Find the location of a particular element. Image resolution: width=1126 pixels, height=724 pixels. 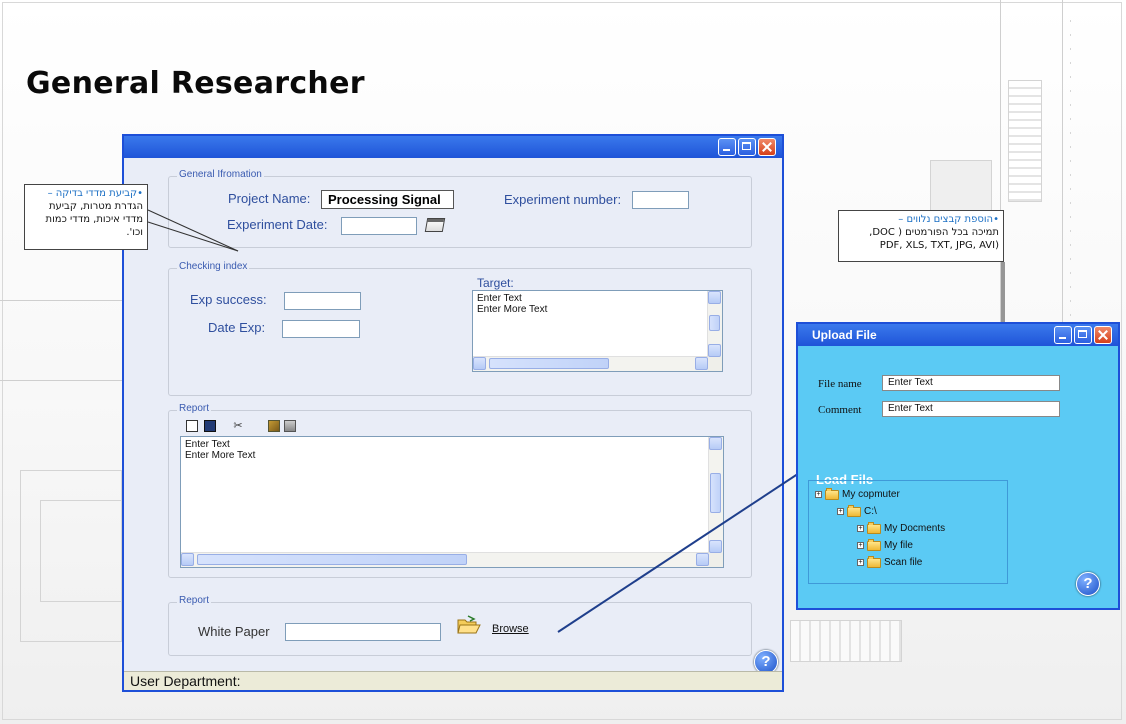

tree-item-c-drive: + C:\ is located at coordinates (857, 510).